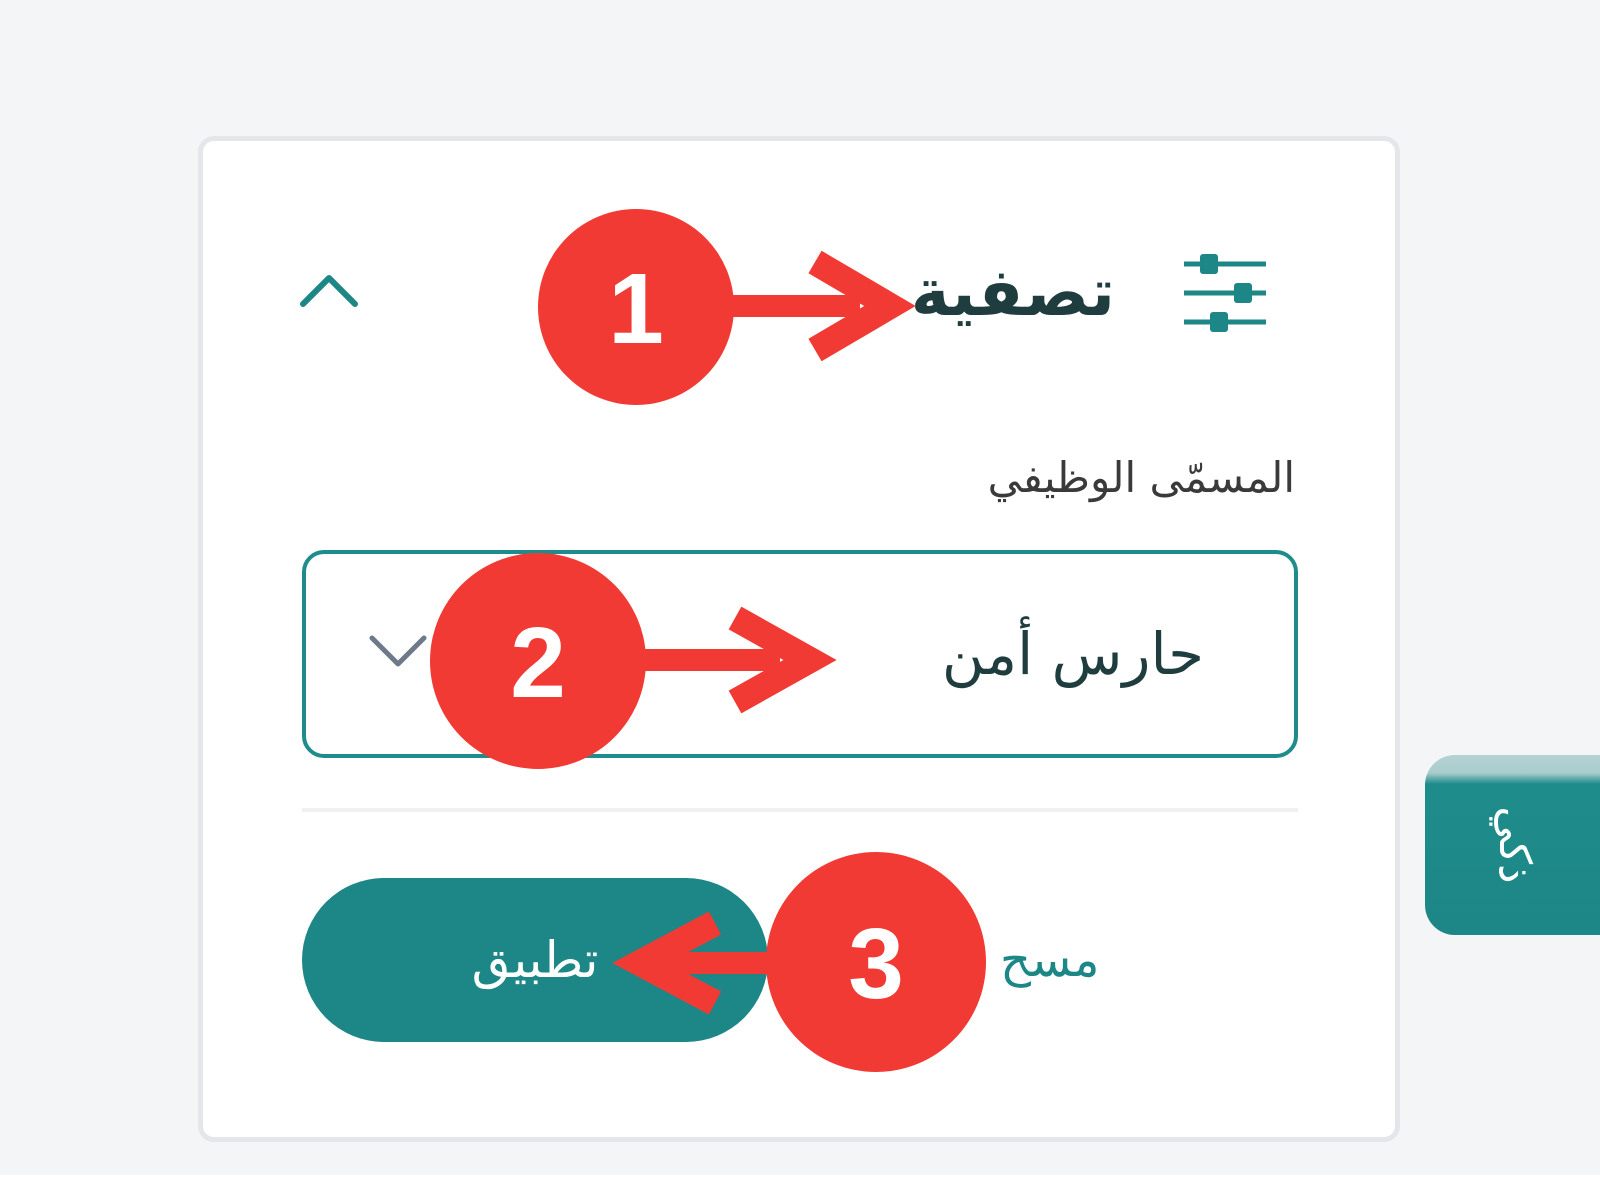 The width and height of the screenshot is (1600, 1201). I want to click on chevron-up-icon, so click(329, 290).